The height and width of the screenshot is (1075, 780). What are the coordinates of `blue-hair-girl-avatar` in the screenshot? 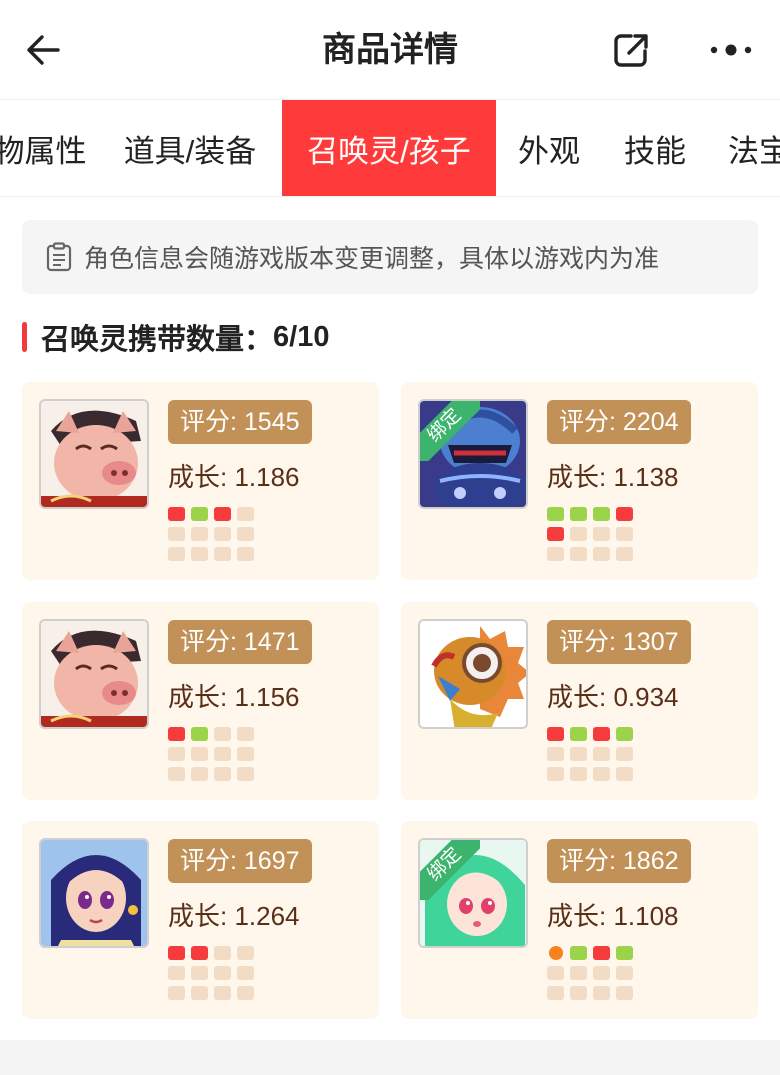 It's located at (94, 893).